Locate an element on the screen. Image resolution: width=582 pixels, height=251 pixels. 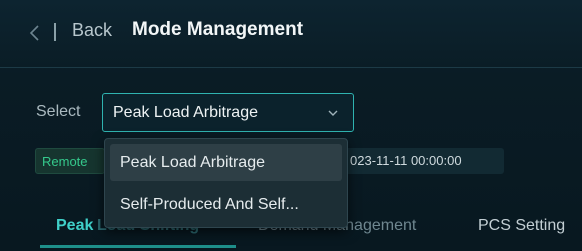
mode-select: Peak Load Arbitrage is located at coordinates (228, 112).